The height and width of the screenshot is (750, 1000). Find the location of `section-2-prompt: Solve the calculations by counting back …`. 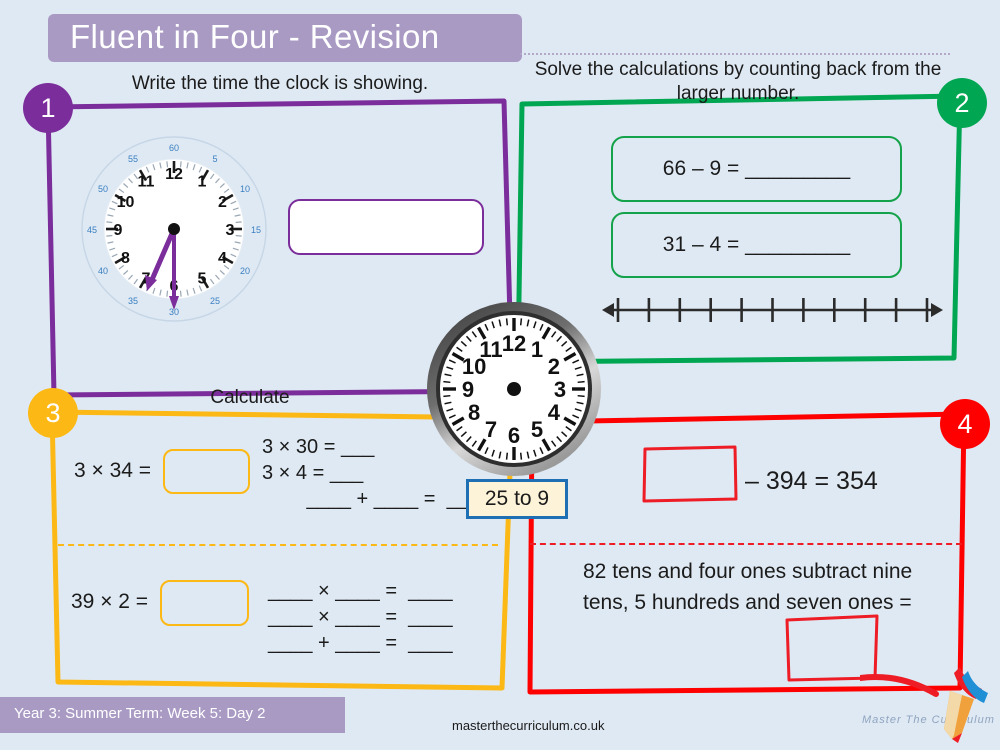

section-2-prompt: Solve the calculations by counting back … is located at coordinates (738, 81).